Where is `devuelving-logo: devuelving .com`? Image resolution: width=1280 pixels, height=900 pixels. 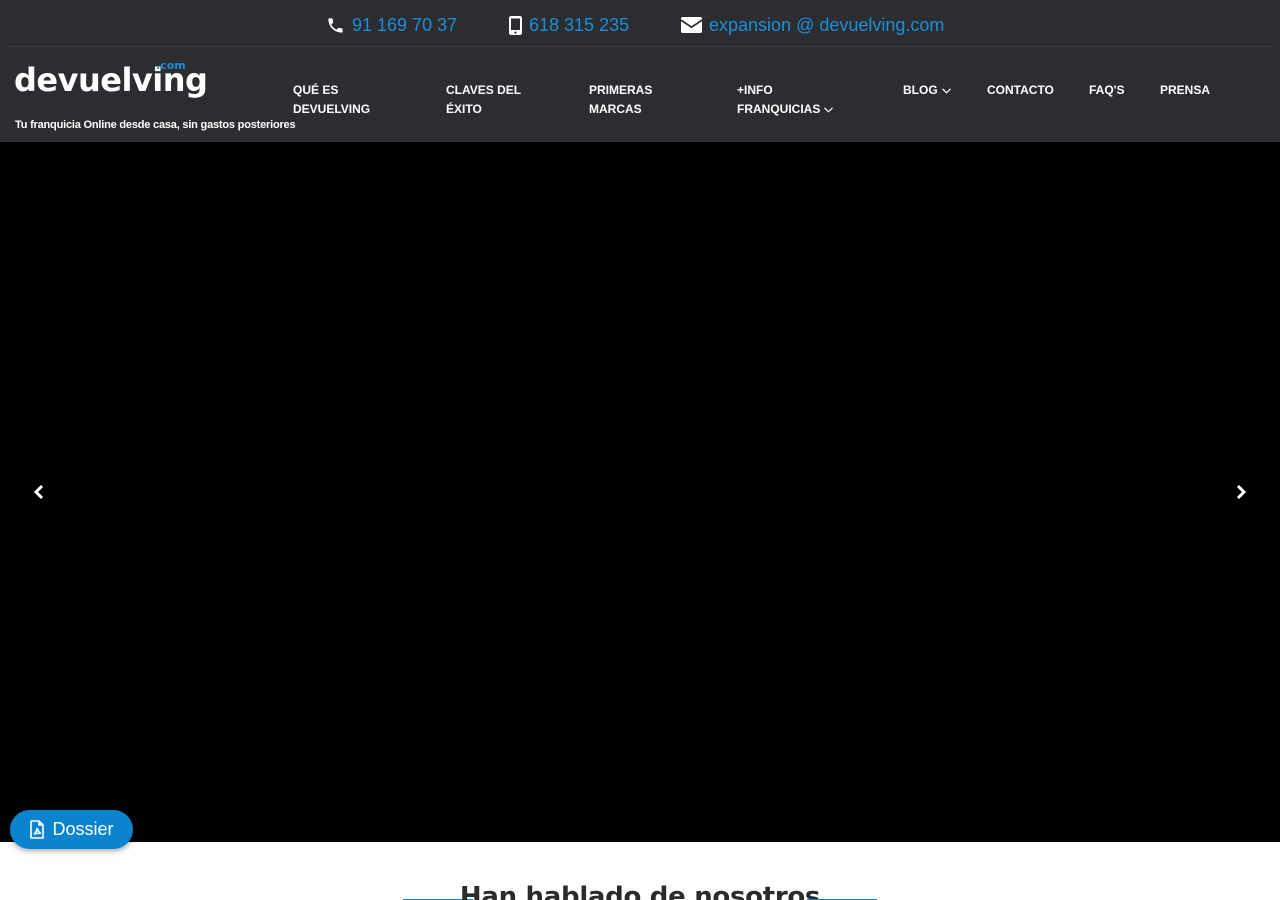
devuelving-logo: devuelving .com is located at coordinates (119, 83).